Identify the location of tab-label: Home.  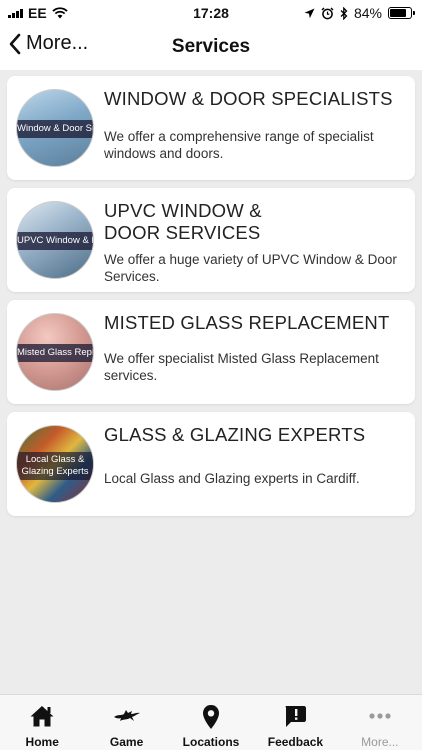
(42, 742).